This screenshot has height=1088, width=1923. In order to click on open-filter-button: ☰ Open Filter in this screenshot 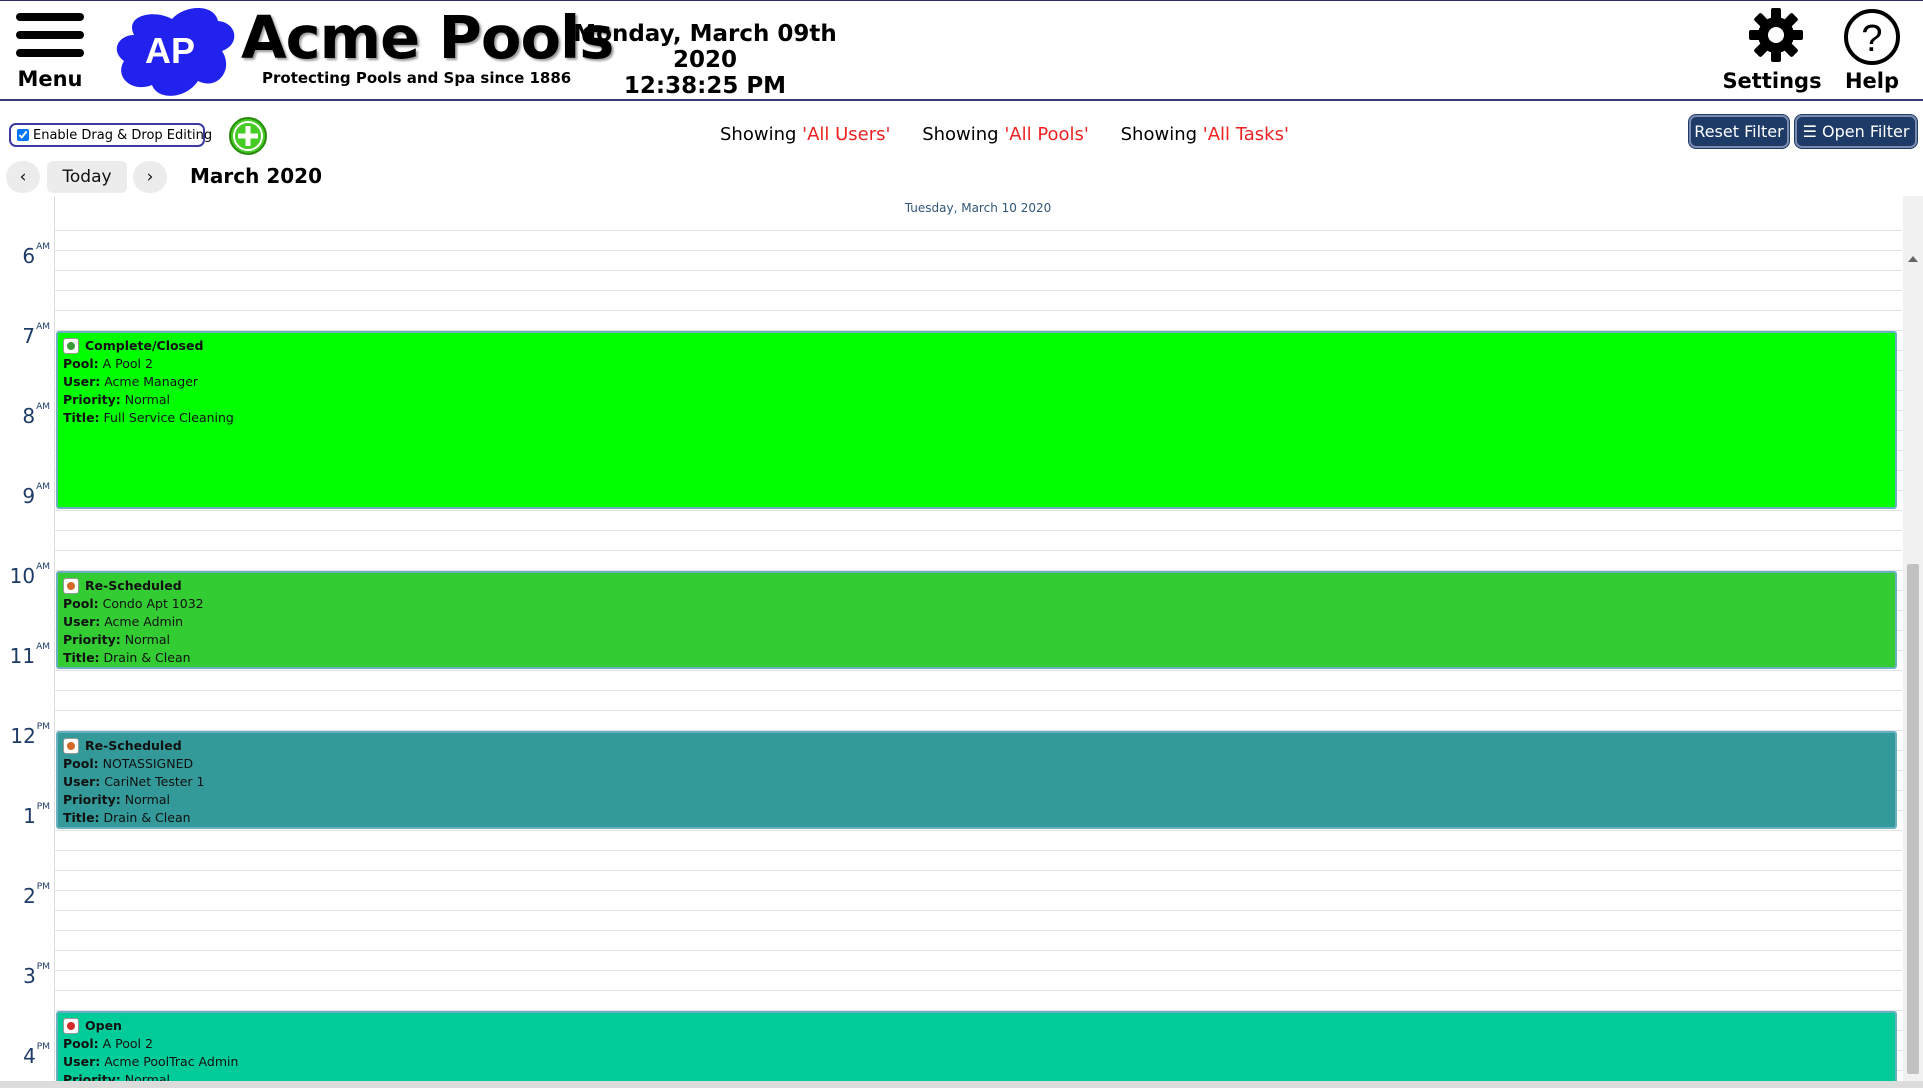, I will do `click(1856, 131)`.